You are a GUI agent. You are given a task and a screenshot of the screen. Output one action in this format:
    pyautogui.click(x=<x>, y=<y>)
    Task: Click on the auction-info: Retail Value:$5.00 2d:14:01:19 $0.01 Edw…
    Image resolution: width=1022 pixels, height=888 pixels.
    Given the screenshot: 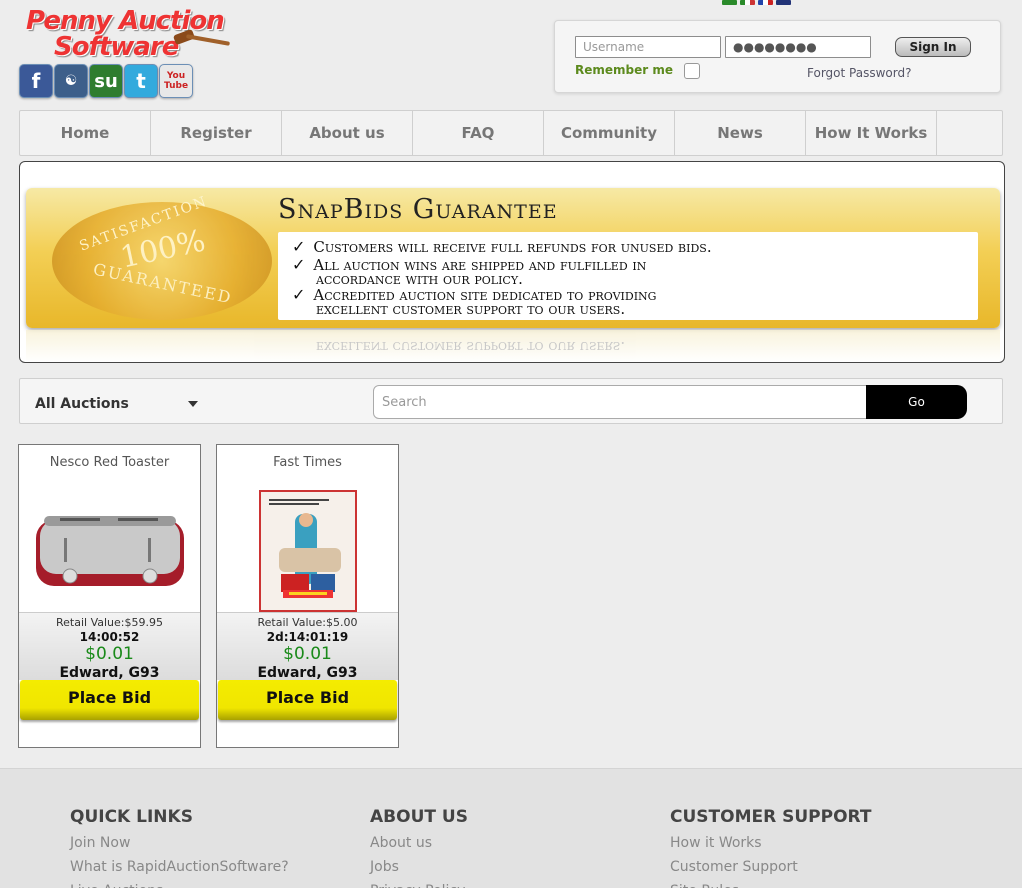 What is the action you would take?
    pyautogui.click(x=307, y=646)
    